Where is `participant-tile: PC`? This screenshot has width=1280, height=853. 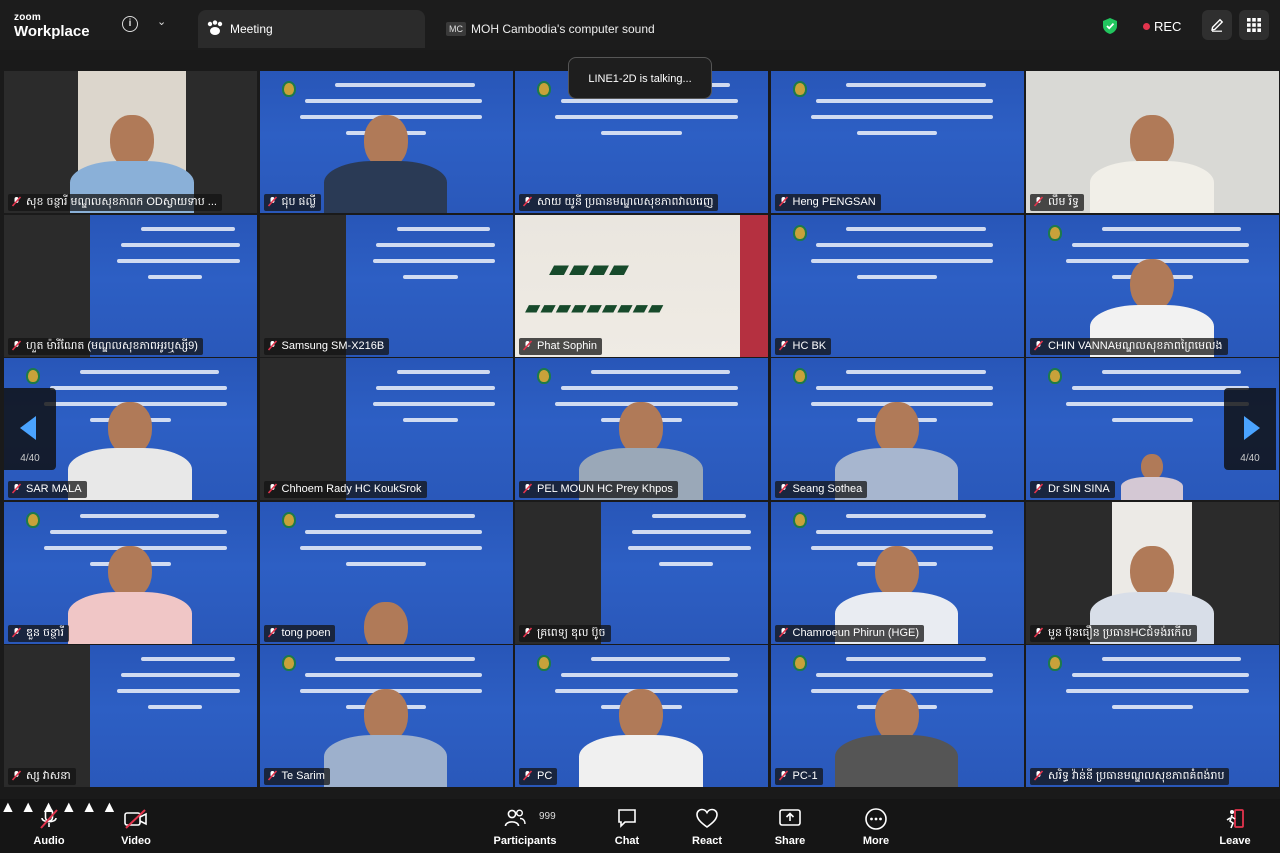 participant-tile: PC is located at coordinates (641, 716).